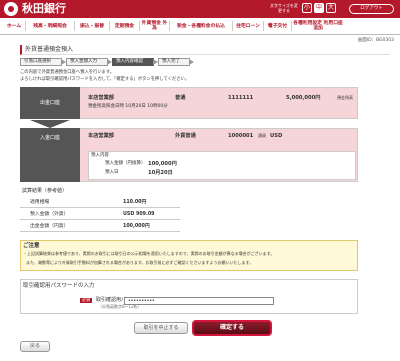 The width and height of the screenshot is (400, 361). What do you see at coordinates (154, 26) in the screenshot?
I see `nav-item-foreign-deposit: 外貨預金 外為` at bounding box center [154, 26].